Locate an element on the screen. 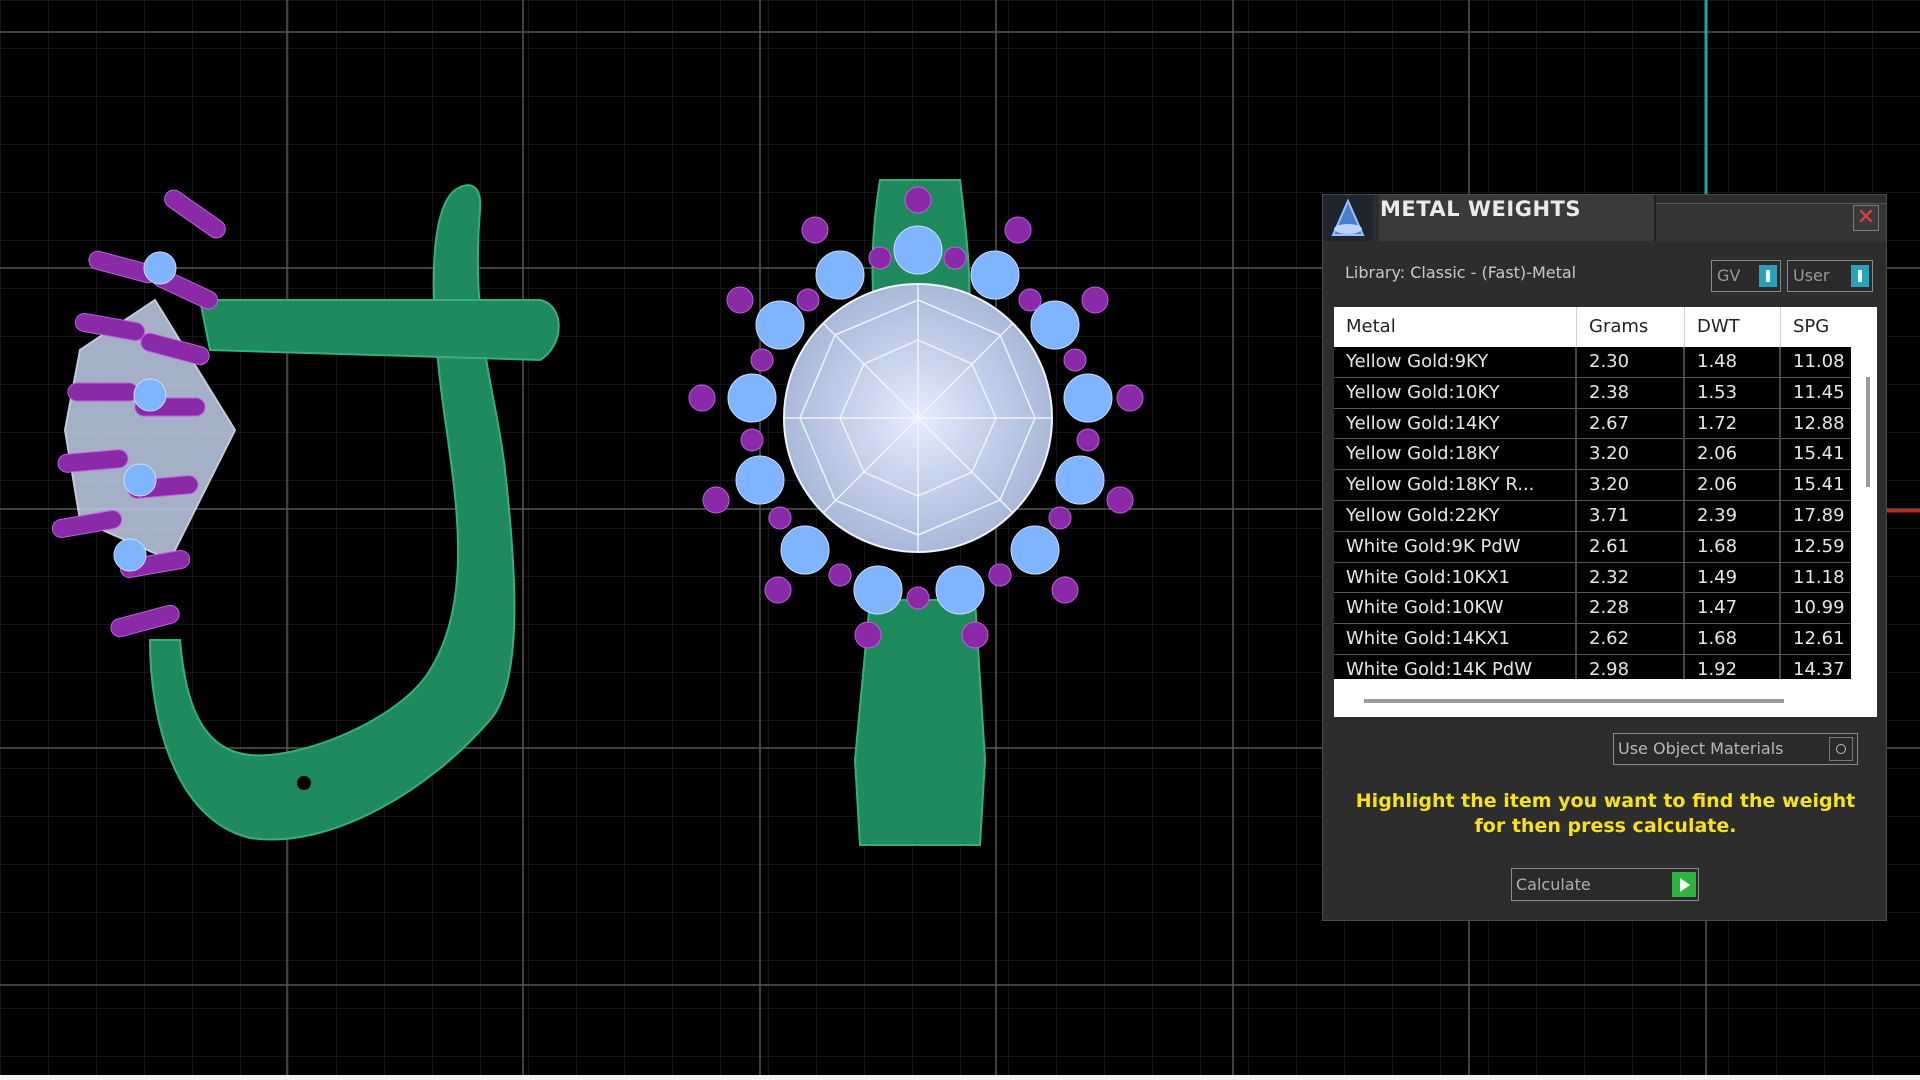  play-icon is located at coordinates (1684, 884).